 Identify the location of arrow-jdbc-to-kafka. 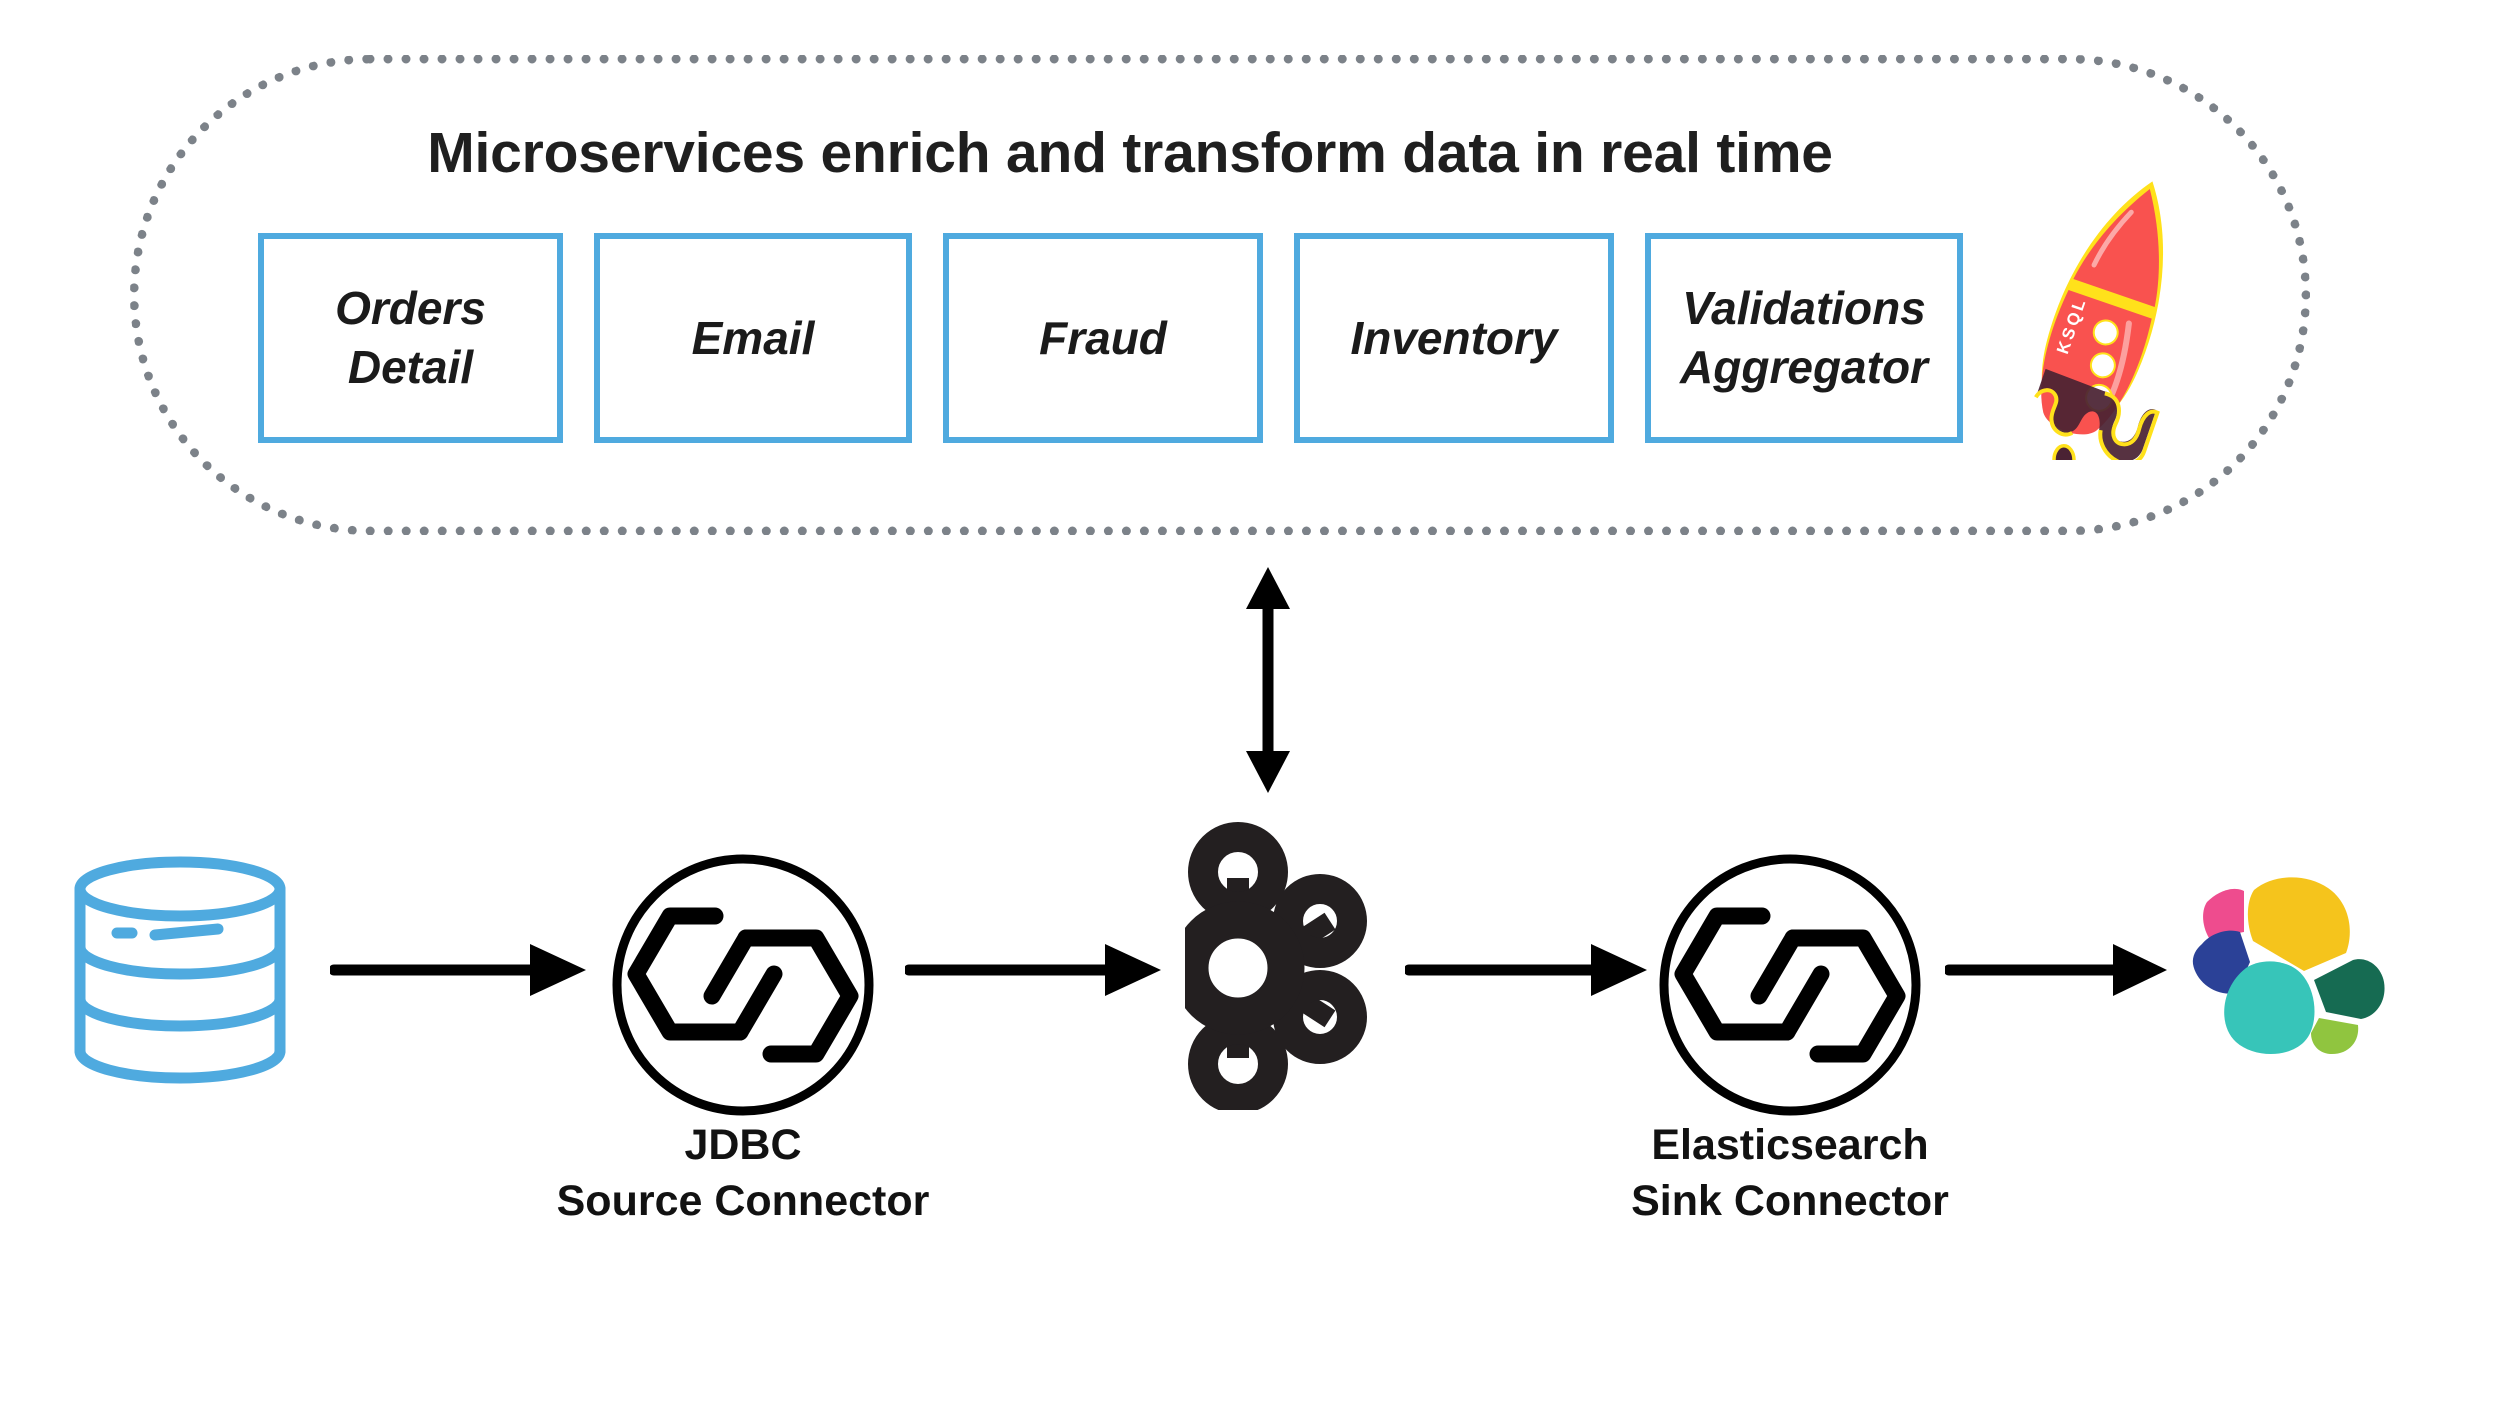
(1034, 970).